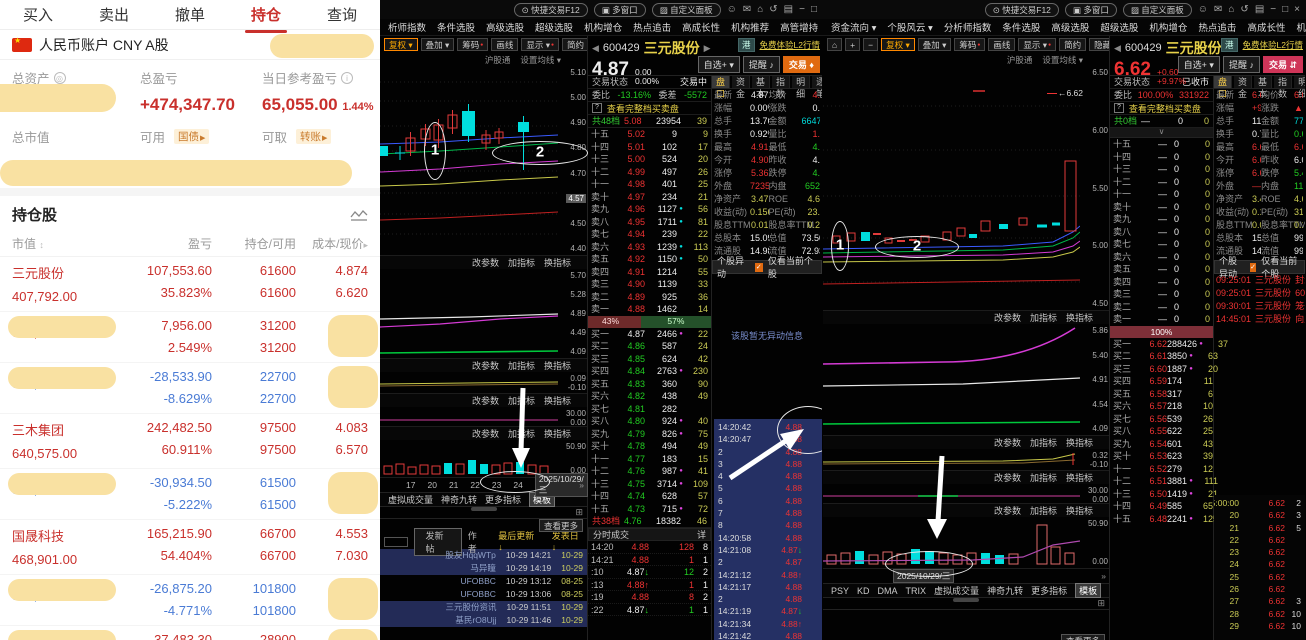 The height and width of the screenshot is (640, 1306). What do you see at coordinates (190, 388) in the screenshot?
I see `holding-row: 302,137.00 -28,533.90-8.629% 2270022700` at bounding box center [190, 388].